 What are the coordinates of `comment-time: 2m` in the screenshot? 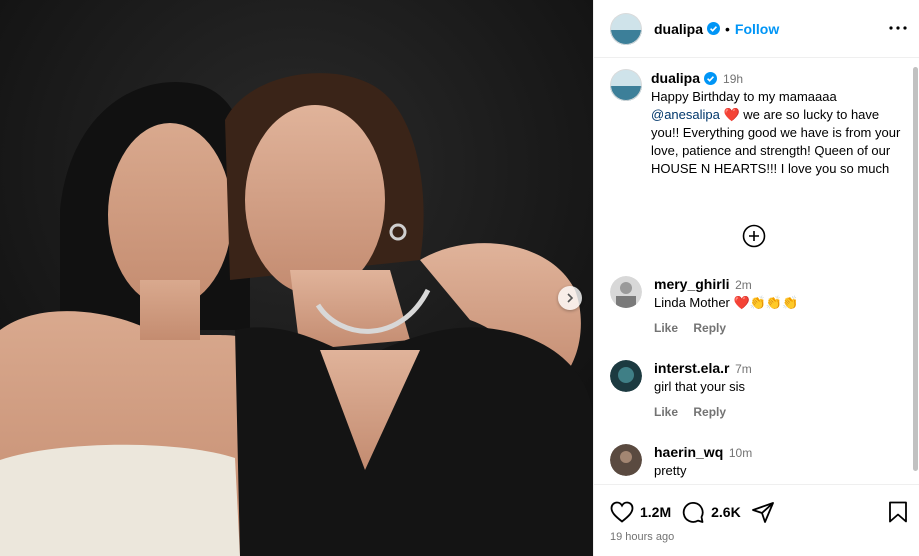 It's located at (743, 285).